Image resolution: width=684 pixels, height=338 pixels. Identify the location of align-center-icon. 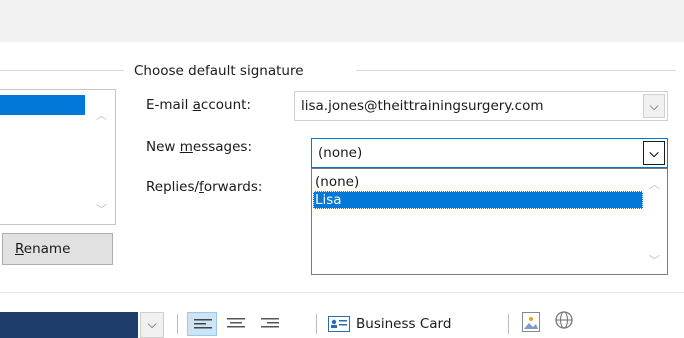
(236, 323).